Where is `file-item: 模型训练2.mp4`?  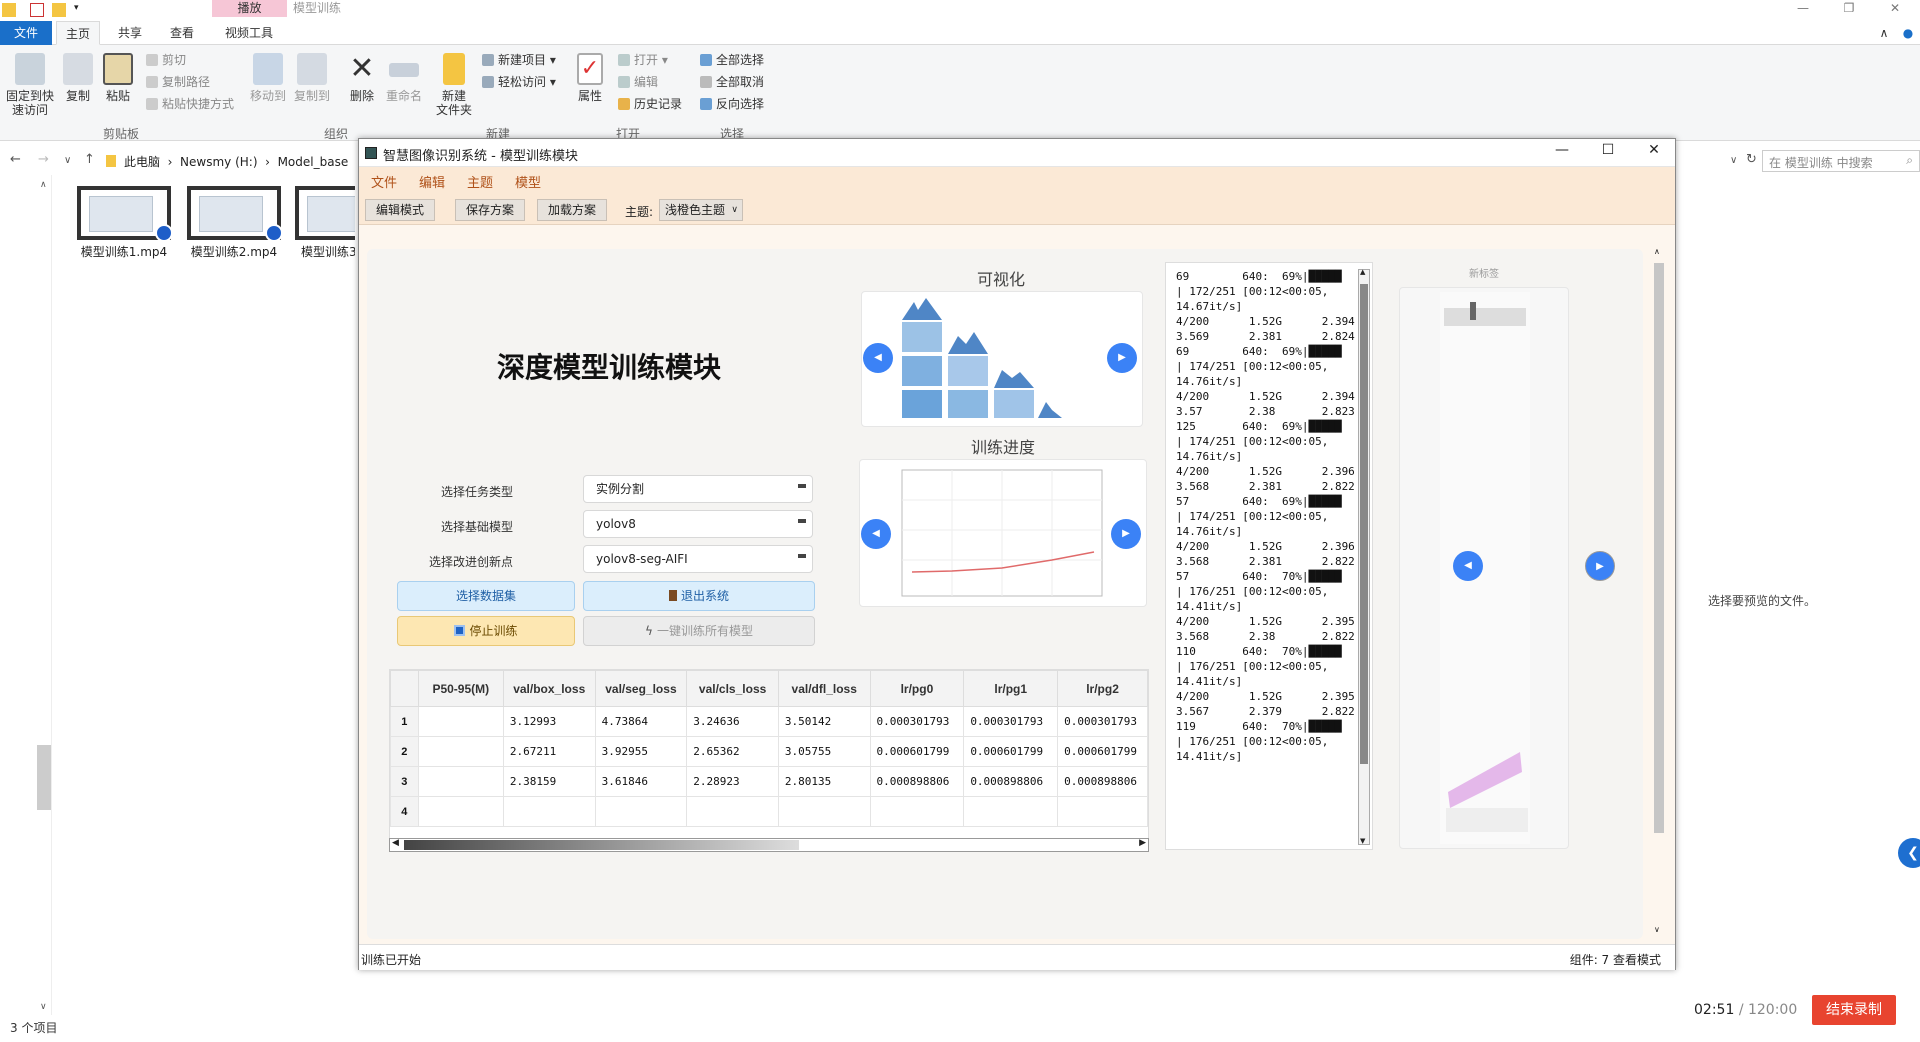 file-item: 模型训练2.mp4 is located at coordinates (234, 223).